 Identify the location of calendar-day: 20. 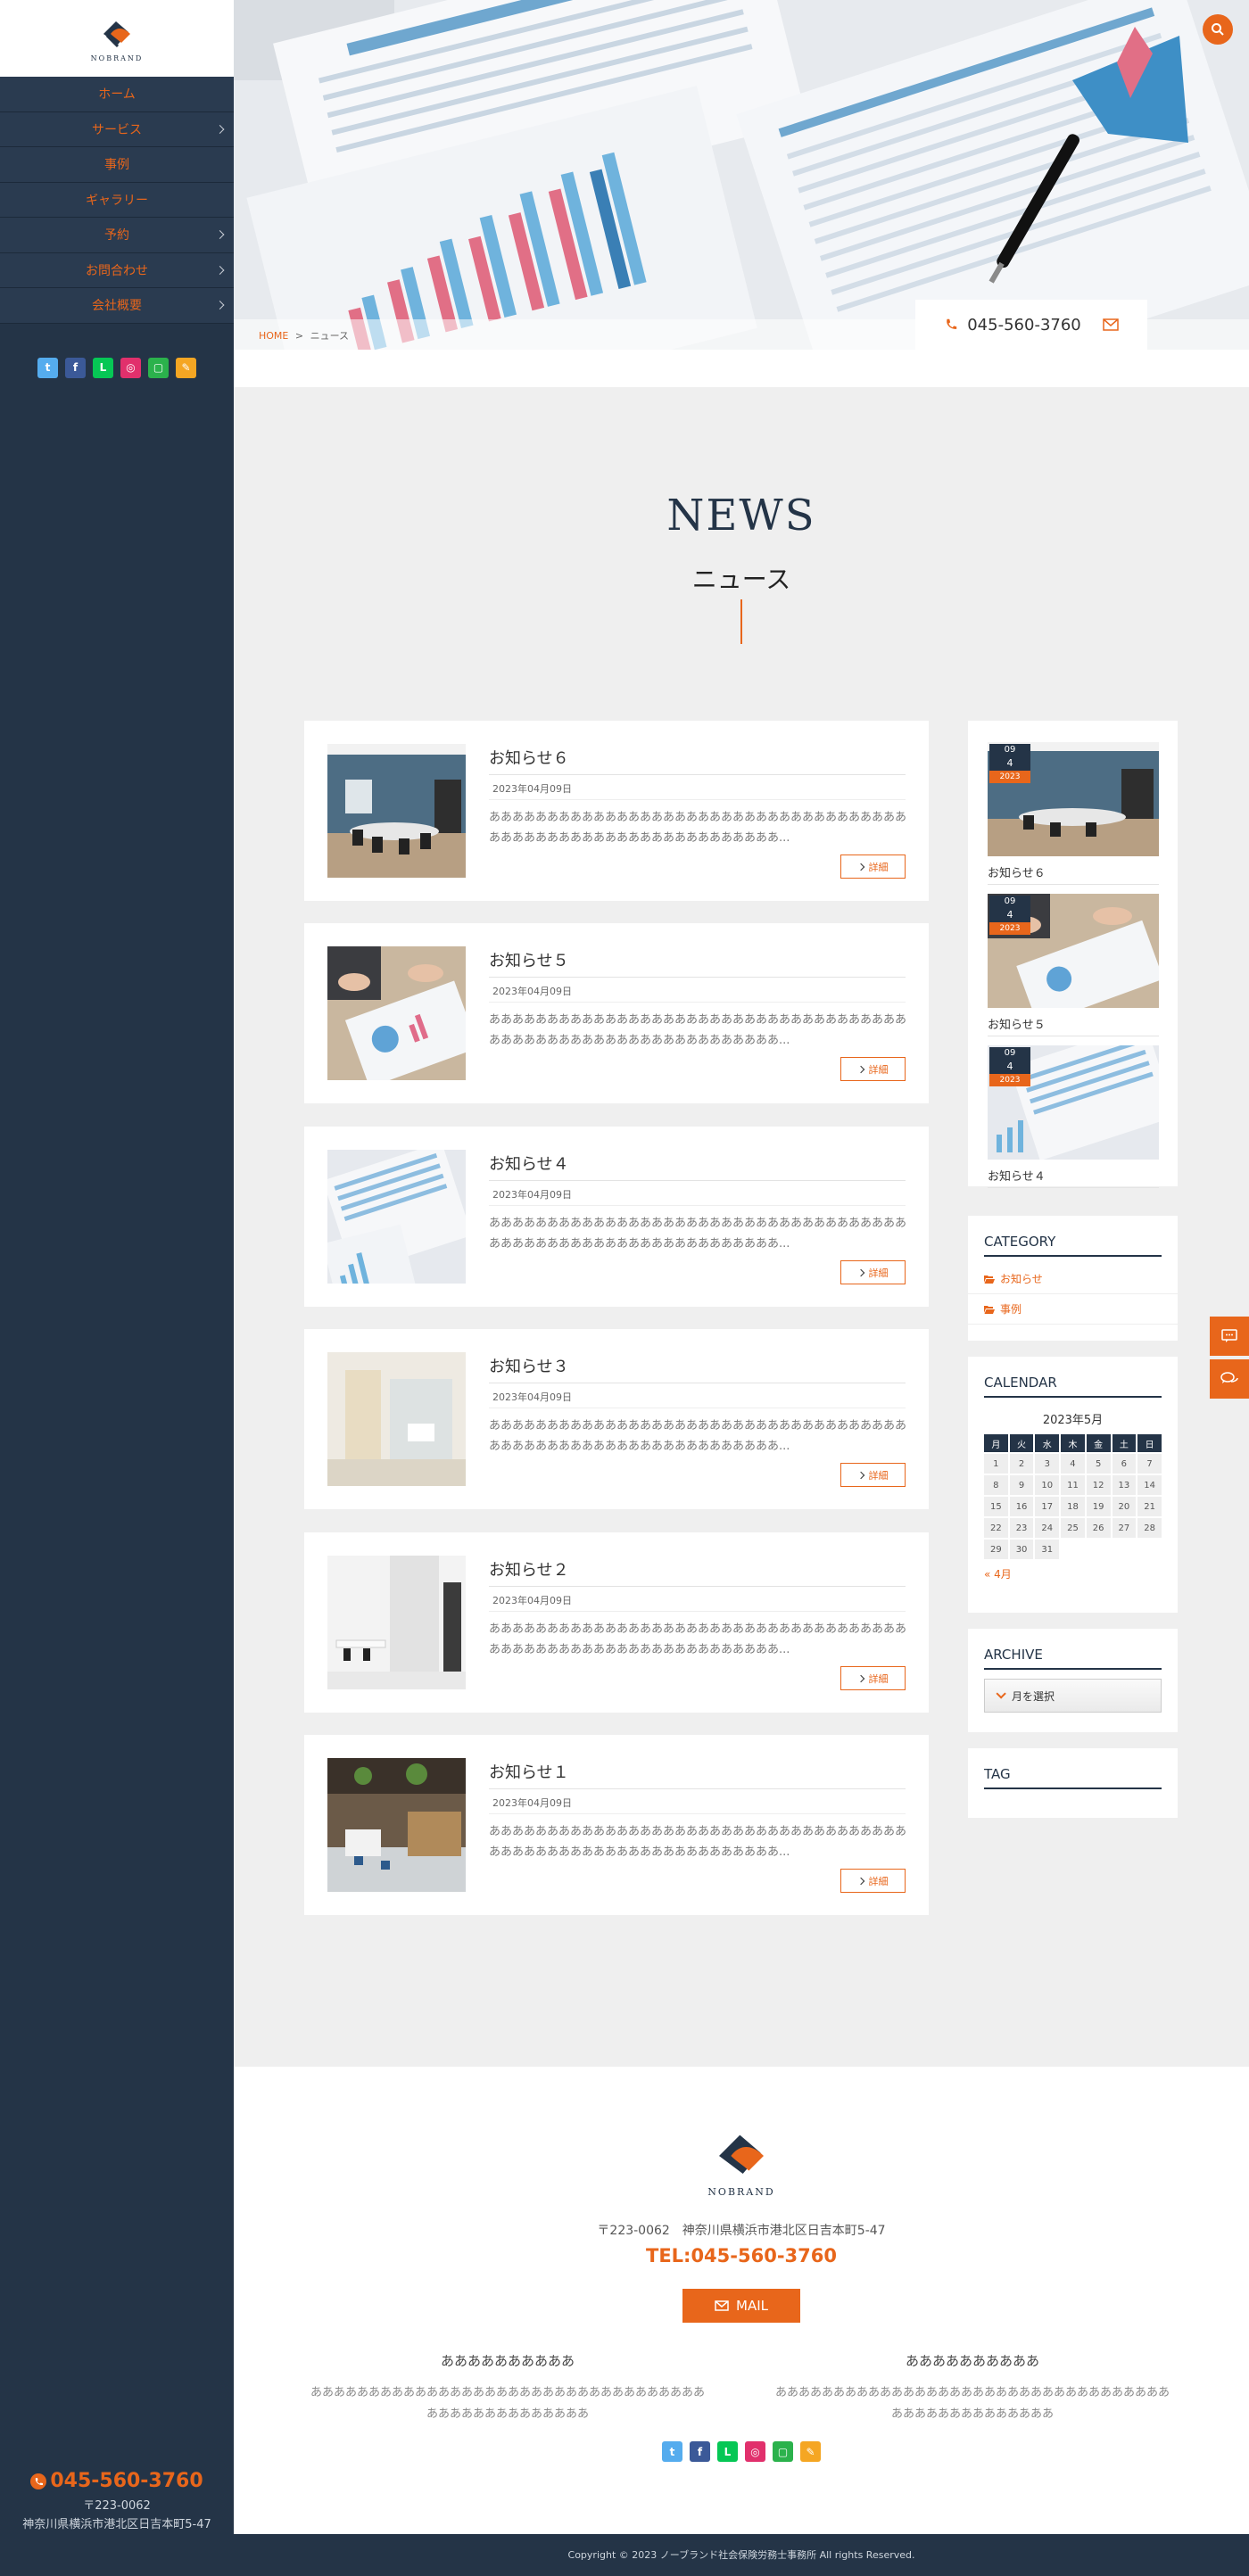
(1124, 1506).